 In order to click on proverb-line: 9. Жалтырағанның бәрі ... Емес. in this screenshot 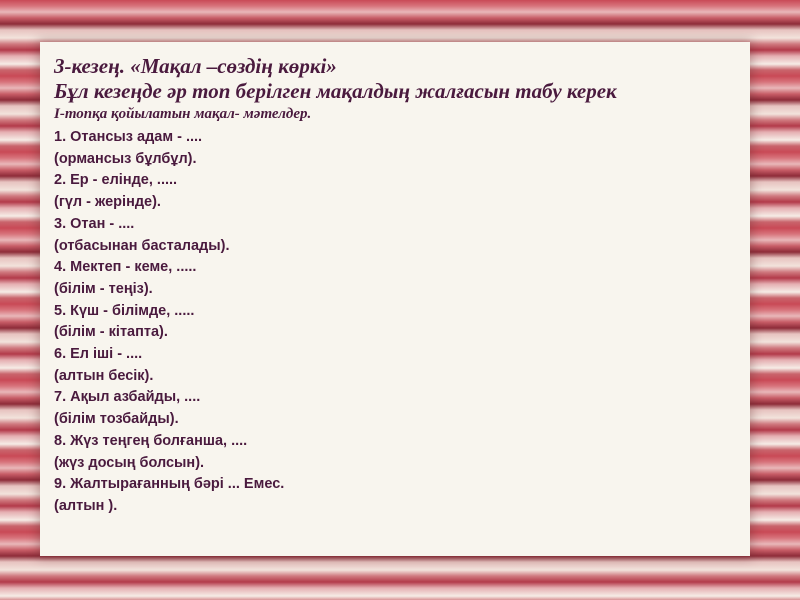, I will do `click(169, 484)`.